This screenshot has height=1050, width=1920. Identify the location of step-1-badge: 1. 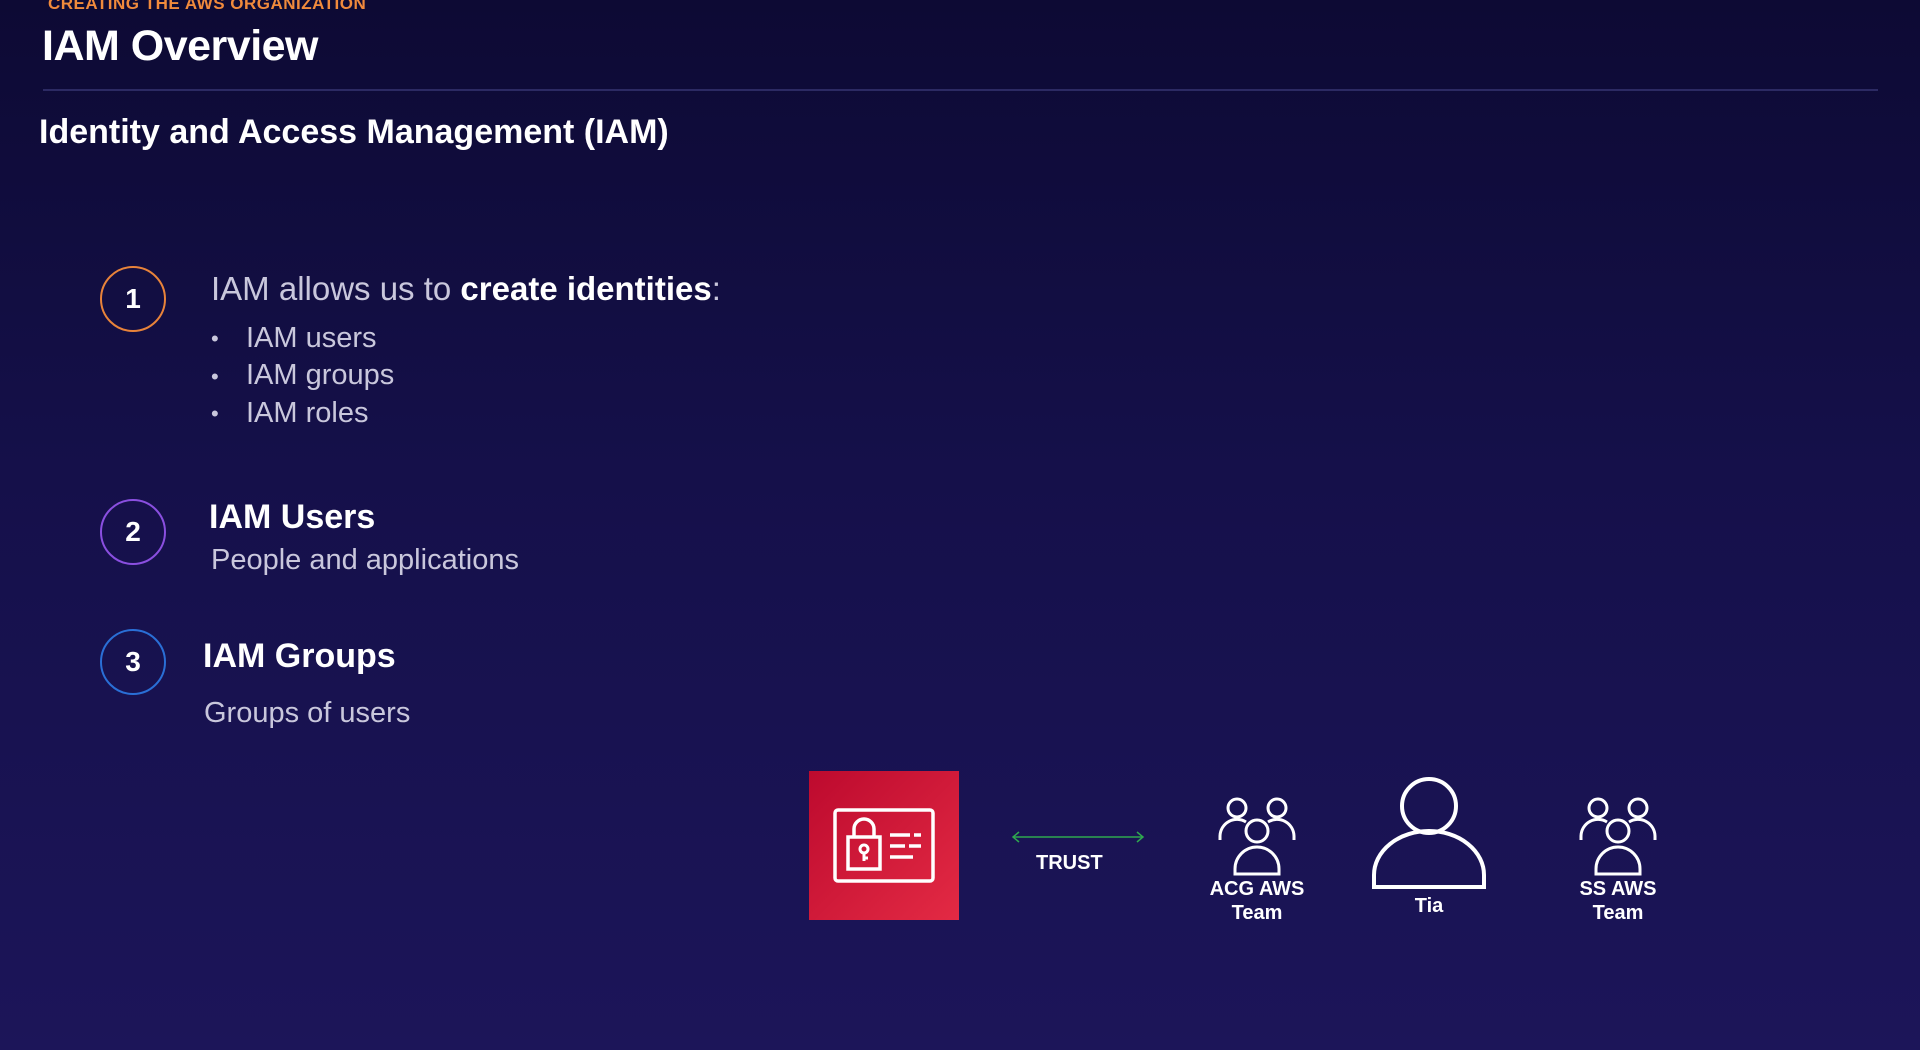
(133, 299).